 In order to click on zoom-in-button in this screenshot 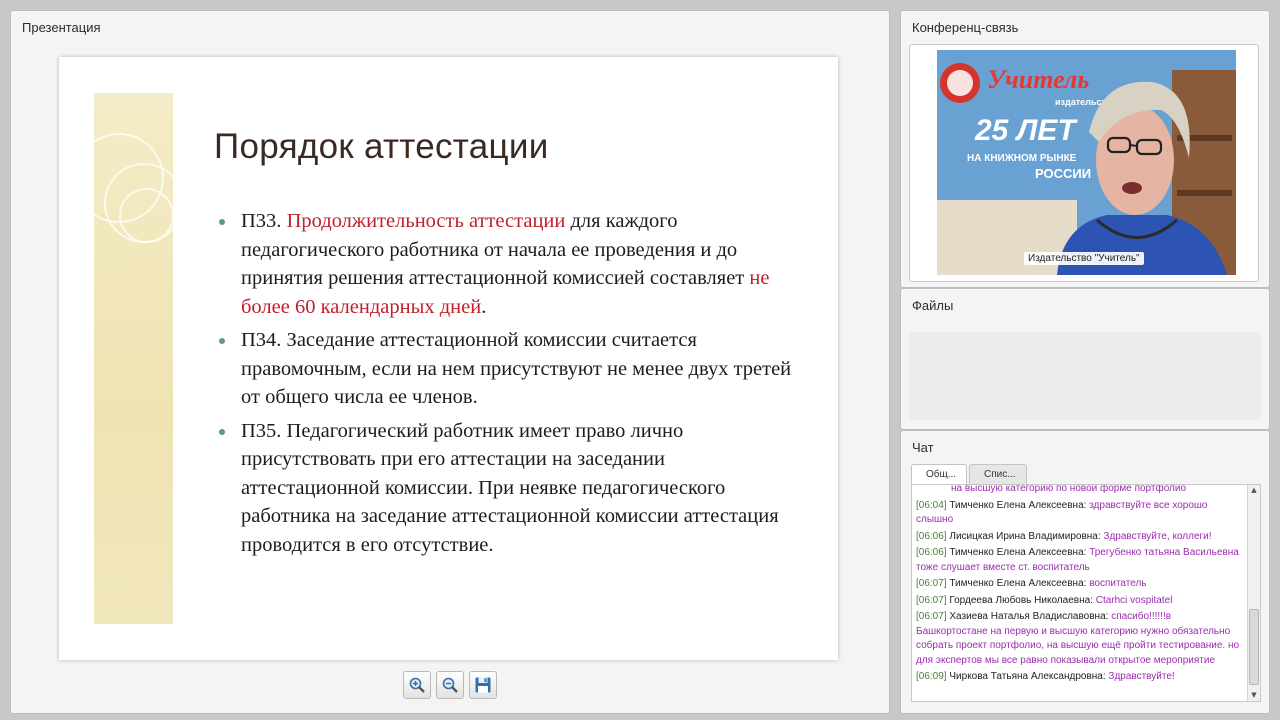, I will do `click(417, 685)`.